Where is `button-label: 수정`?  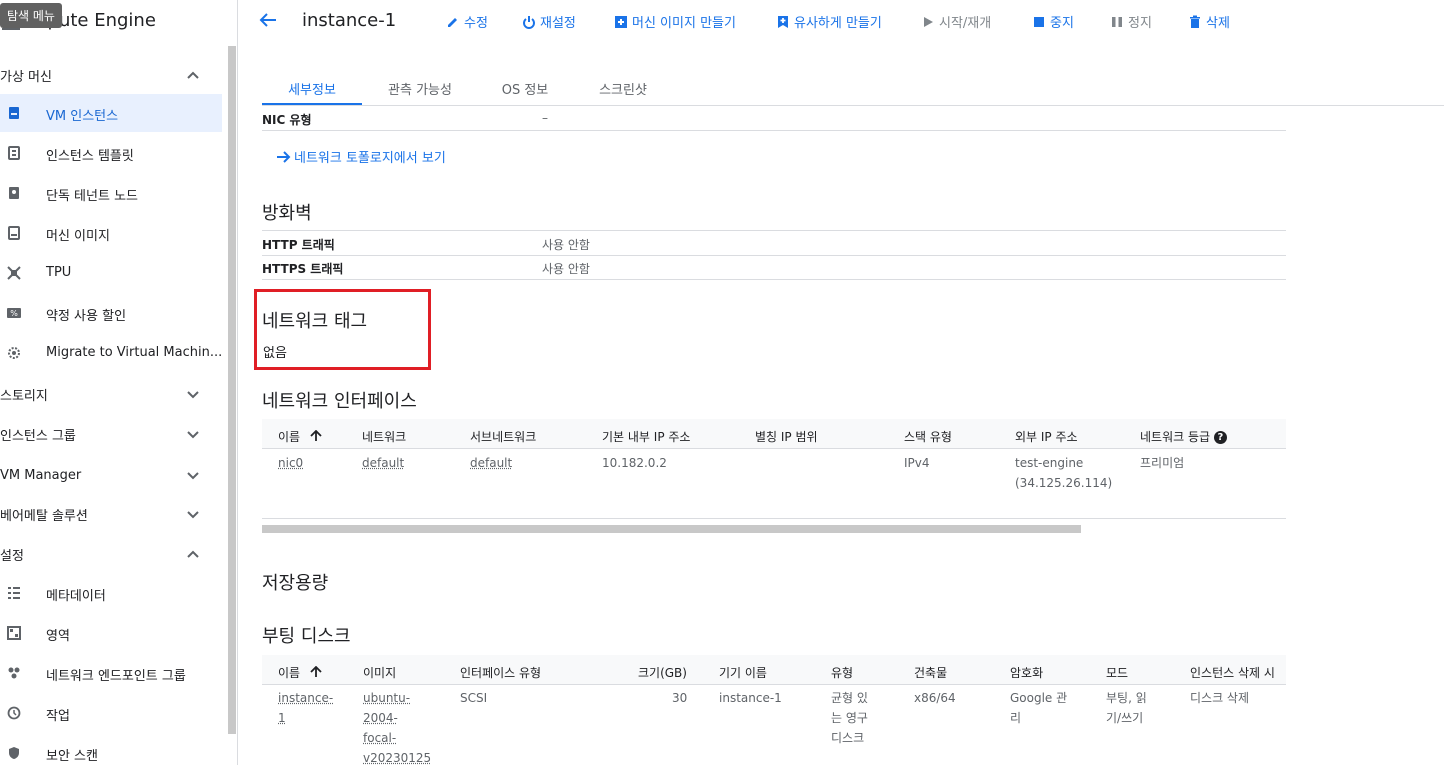 button-label: 수정 is located at coordinates (476, 23).